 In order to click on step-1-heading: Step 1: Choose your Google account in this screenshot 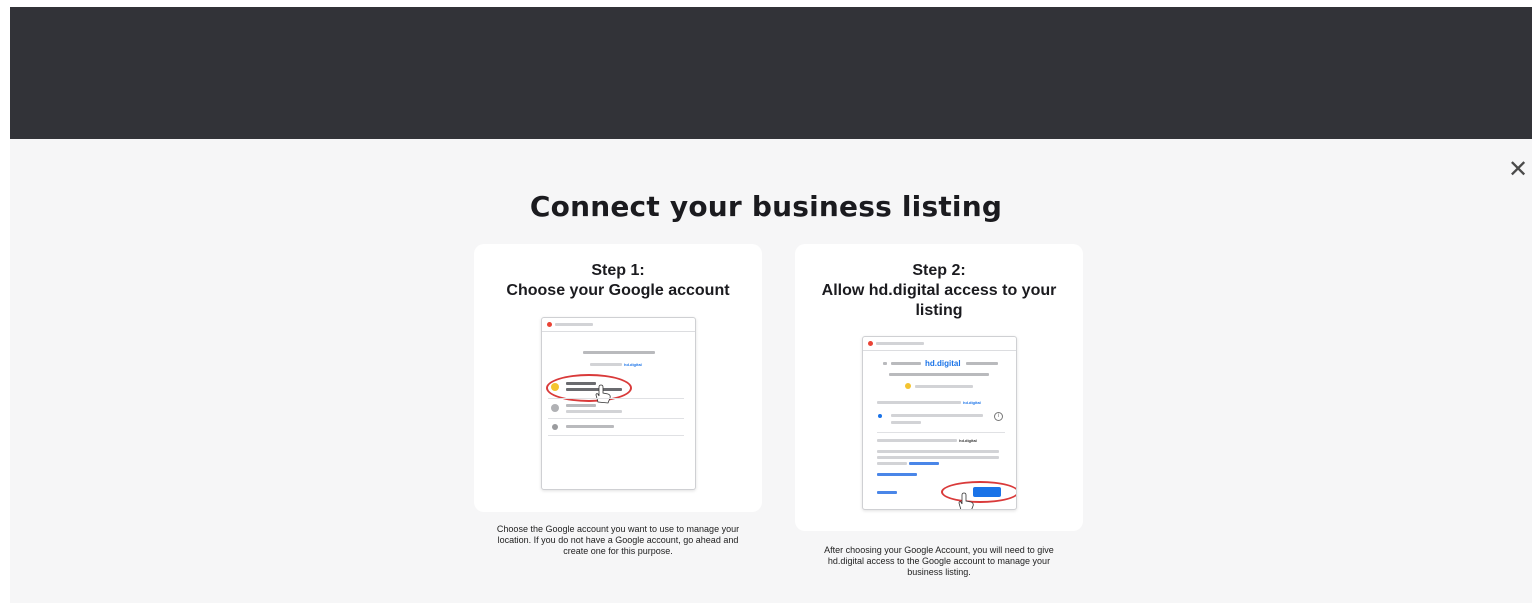, I will do `click(618, 272)`.